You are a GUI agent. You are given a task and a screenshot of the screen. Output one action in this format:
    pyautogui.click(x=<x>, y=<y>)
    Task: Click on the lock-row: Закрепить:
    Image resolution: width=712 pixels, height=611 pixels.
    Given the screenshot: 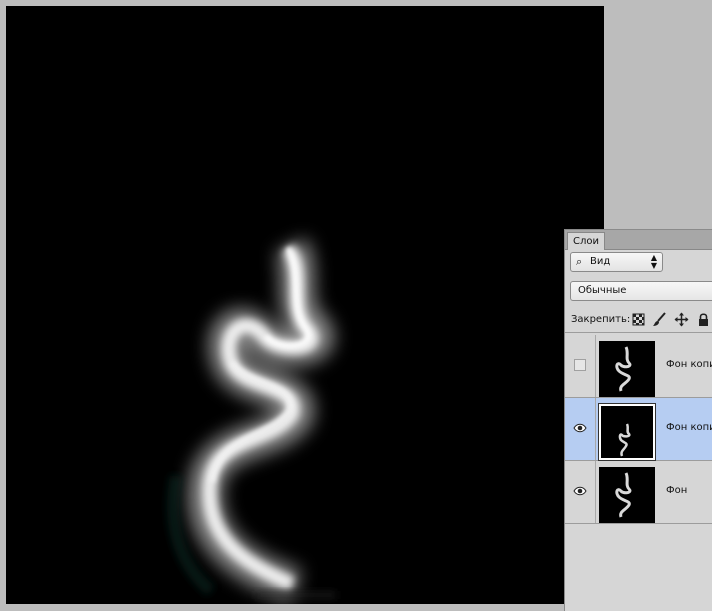 What is the action you would take?
    pyautogui.click(x=638, y=320)
    